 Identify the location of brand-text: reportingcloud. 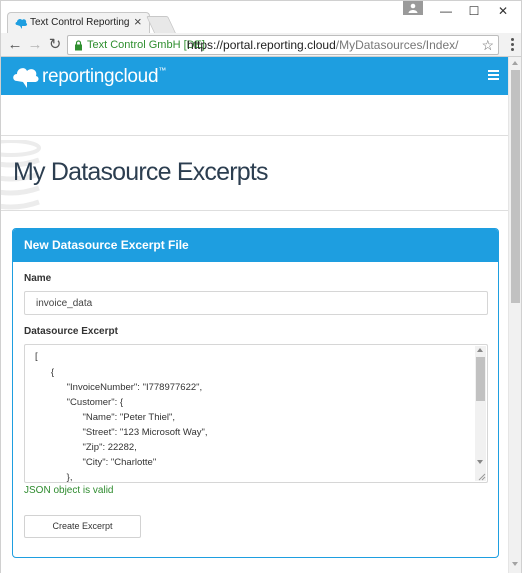
(100, 76).